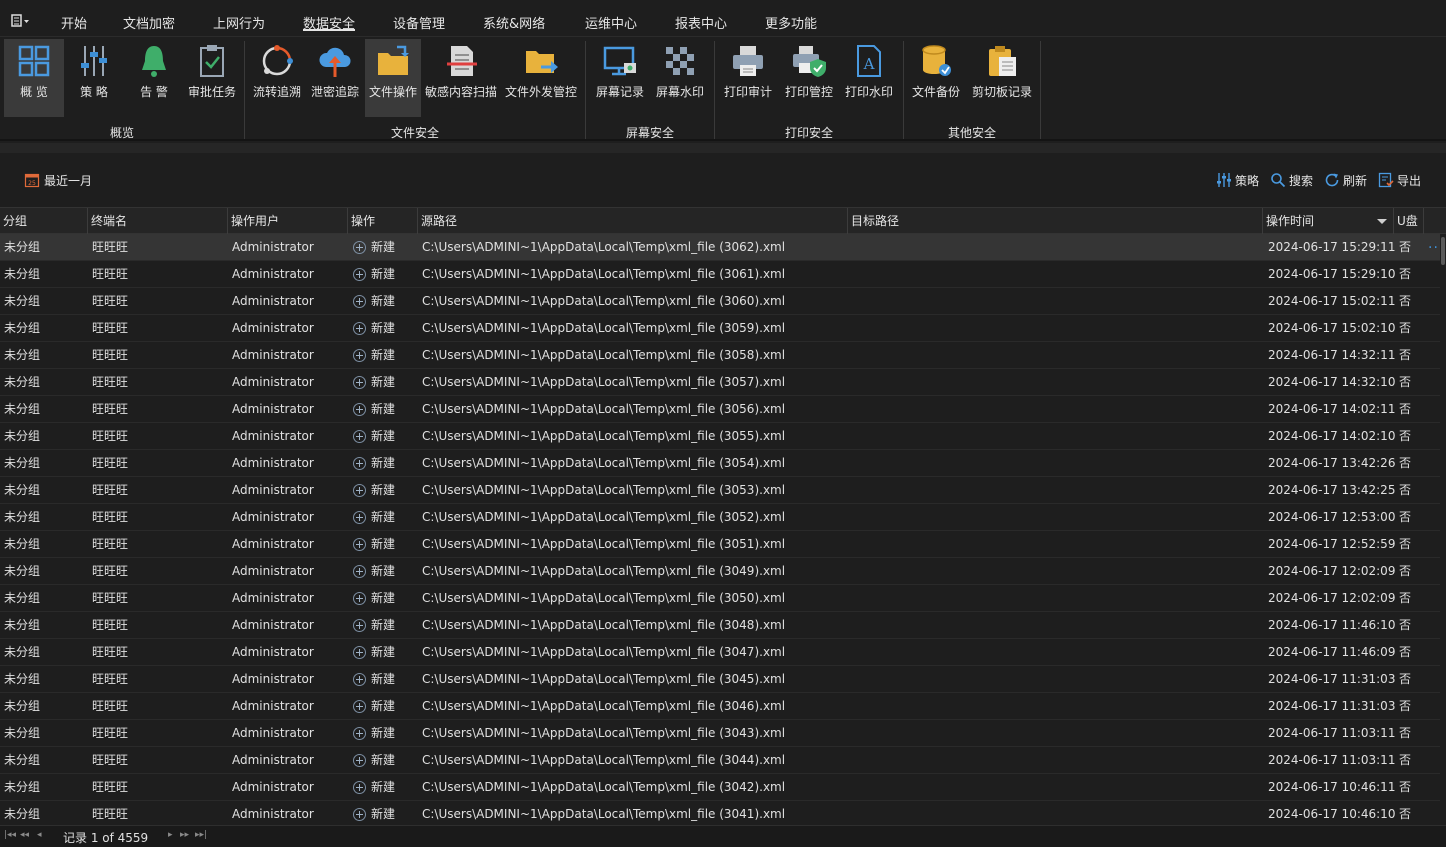 The image size is (1446, 847). What do you see at coordinates (869, 78) in the screenshot?
I see `ribbon-print-watermark-button: A 打印水印` at bounding box center [869, 78].